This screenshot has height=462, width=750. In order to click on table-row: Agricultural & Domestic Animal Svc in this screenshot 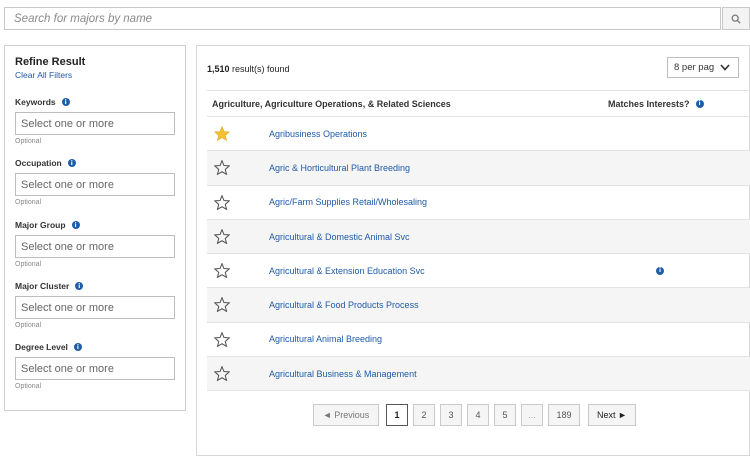, I will do `click(478, 237)`.